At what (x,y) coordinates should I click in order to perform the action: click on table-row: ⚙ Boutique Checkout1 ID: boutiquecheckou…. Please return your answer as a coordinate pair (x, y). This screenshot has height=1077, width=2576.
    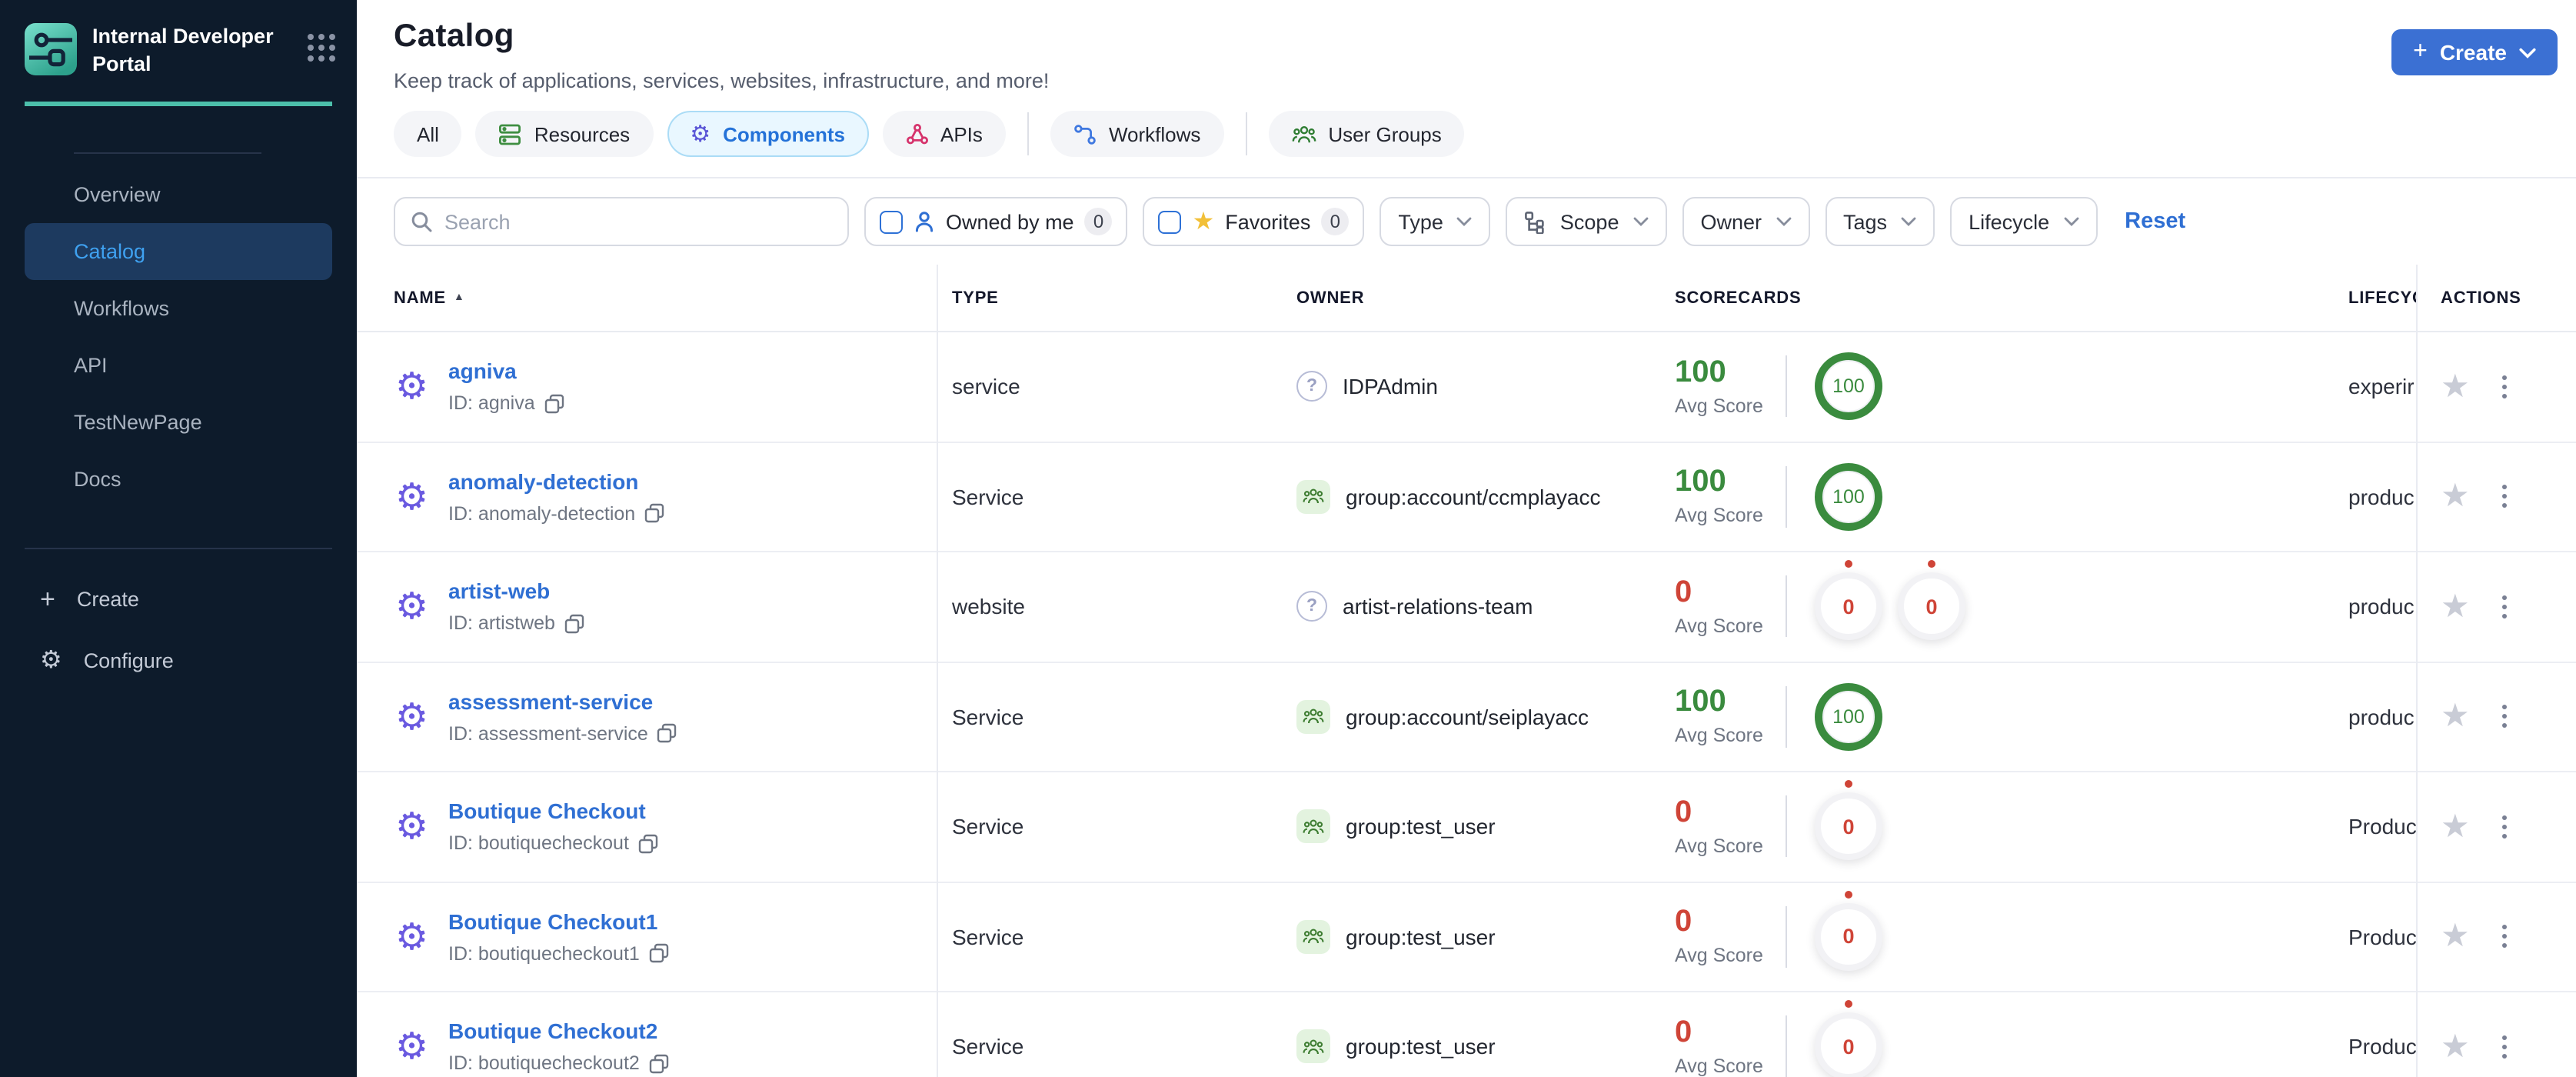
    Looking at the image, I should click on (1467, 937).